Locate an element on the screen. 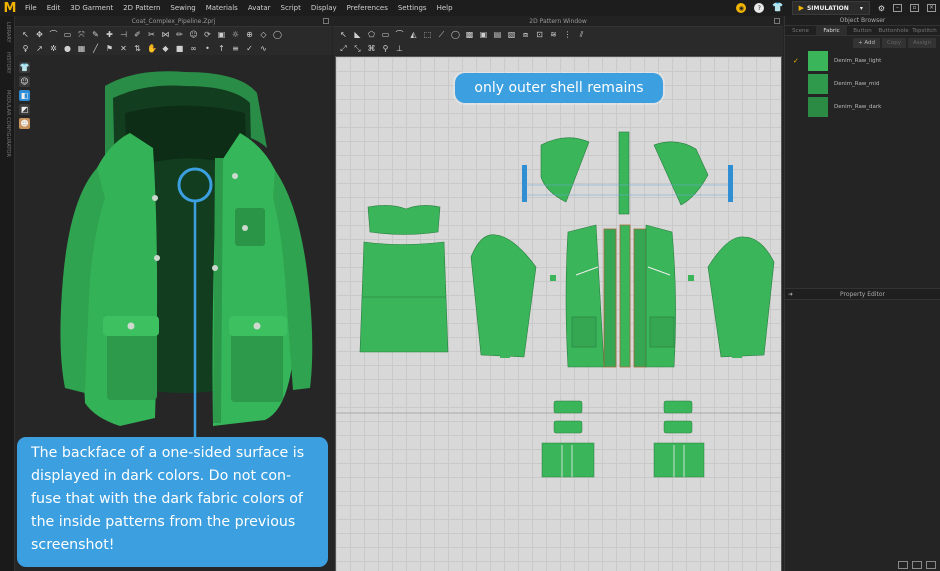 The height and width of the screenshot is (571, 940). tab-fabric: Fabric is located at coordinates (831, 30).